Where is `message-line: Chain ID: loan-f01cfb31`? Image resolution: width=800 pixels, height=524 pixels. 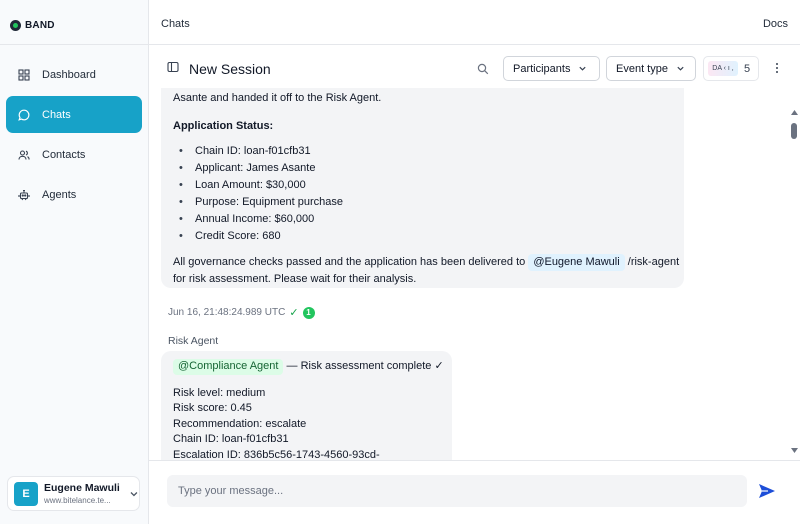
message-line: Chain ID: loan-f01cfb31 is located at coordinates (231, 439).